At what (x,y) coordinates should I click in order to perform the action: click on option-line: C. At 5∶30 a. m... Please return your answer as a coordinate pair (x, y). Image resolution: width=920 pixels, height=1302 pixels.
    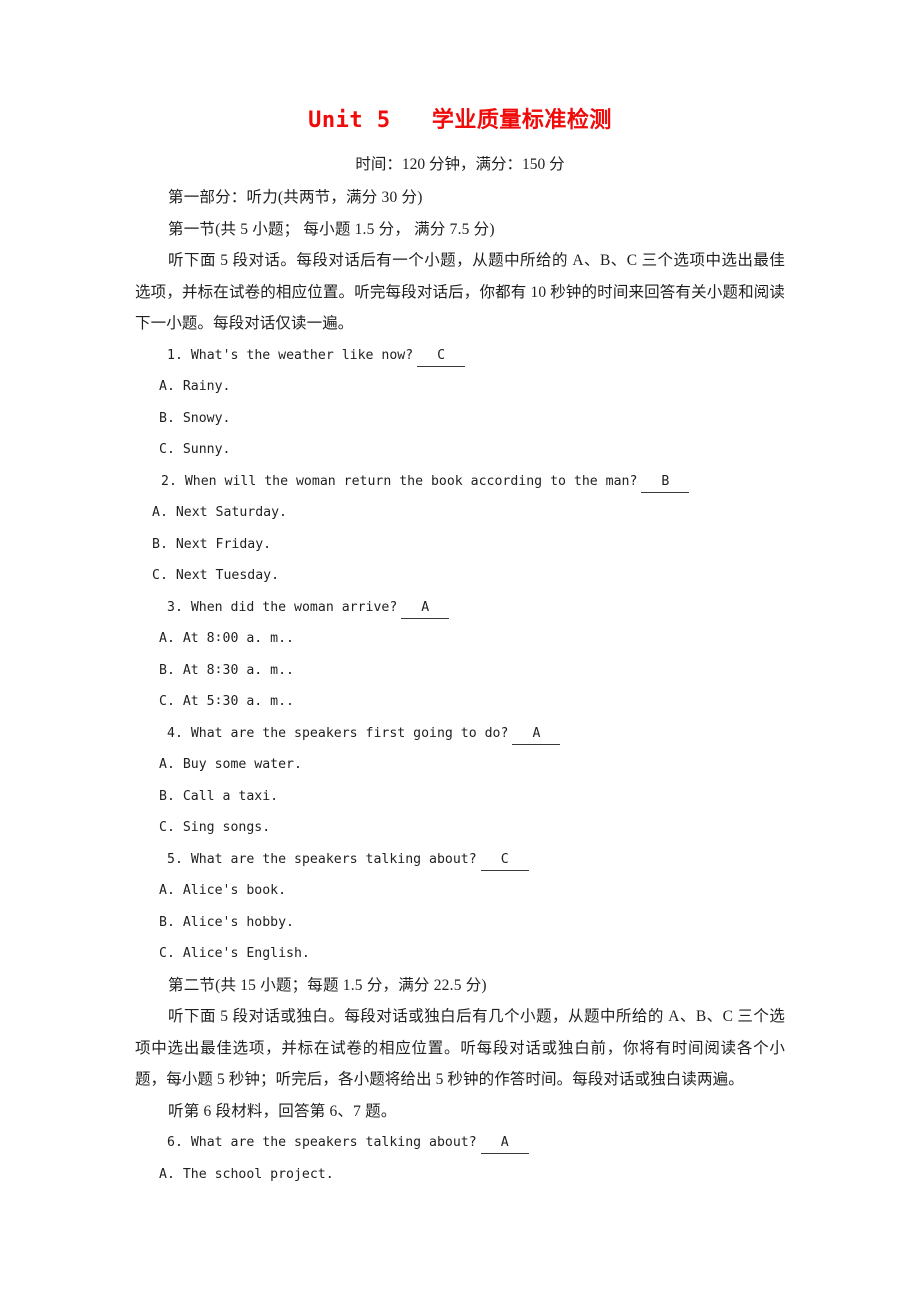
    Looking at the image, I should click on (460, 702).